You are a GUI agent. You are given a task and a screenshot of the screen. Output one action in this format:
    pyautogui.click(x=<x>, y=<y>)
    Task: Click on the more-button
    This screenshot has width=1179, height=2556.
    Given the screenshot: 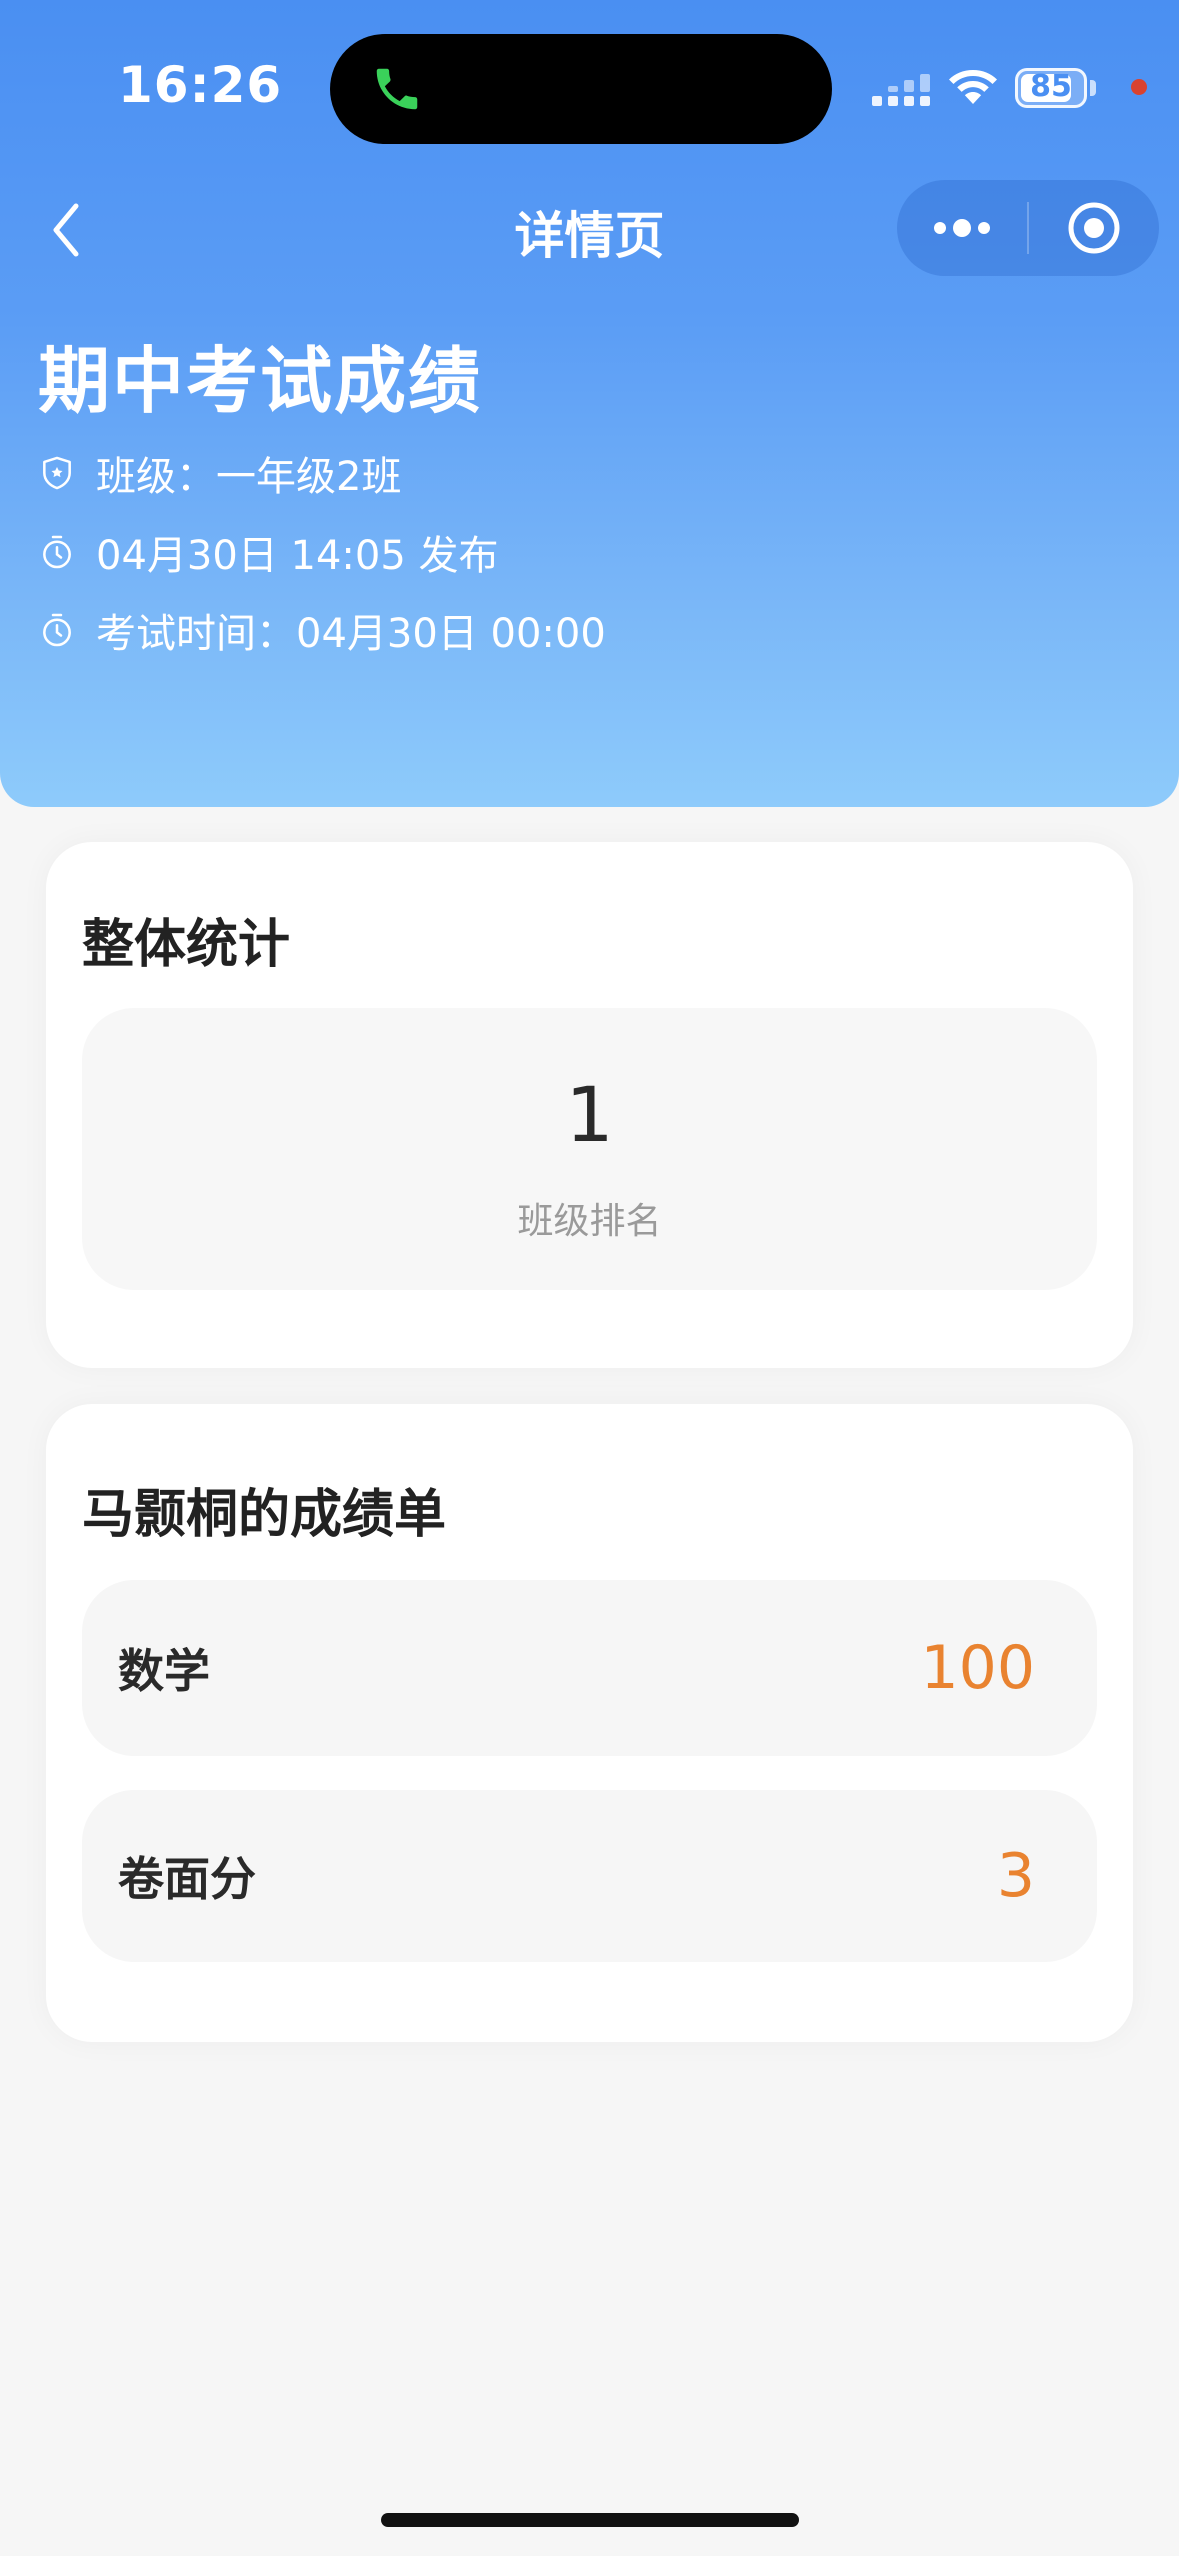 What is the action you would take?
    pyautogui.click(x=962, y=228)
    